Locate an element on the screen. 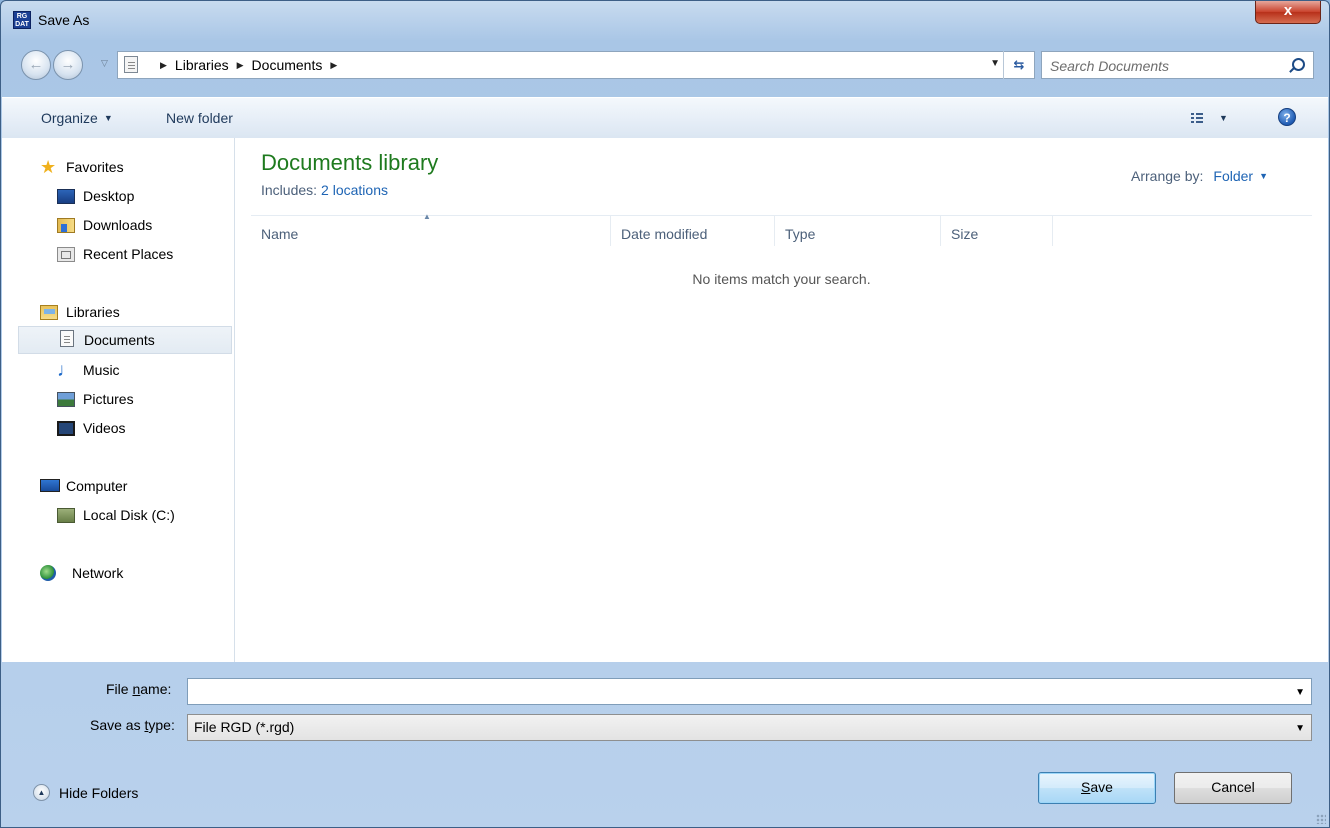 This screenshot has width=1330, height=828. empty-list-message: No items match your search. is located at coordinates (781, 279).